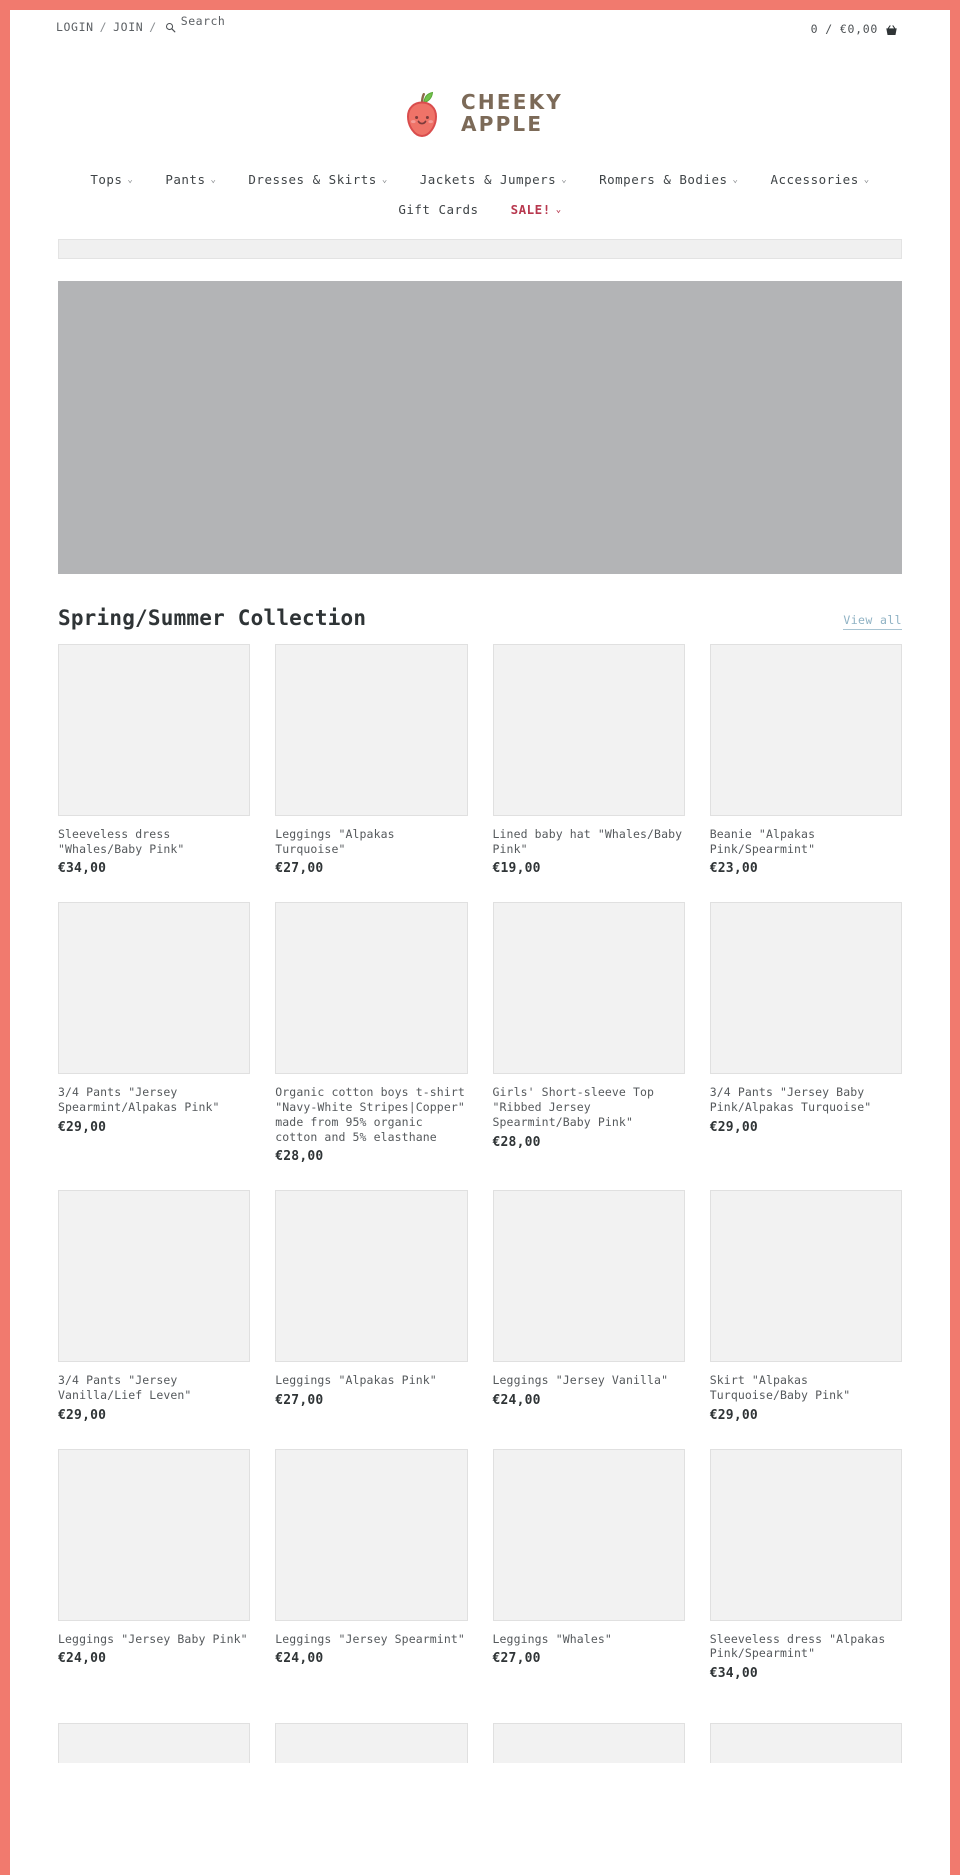 The height and width of the screenshot is (1875, 960). I want to click on nav-item-gift-cards: Gift Cards, so click(438, 209).